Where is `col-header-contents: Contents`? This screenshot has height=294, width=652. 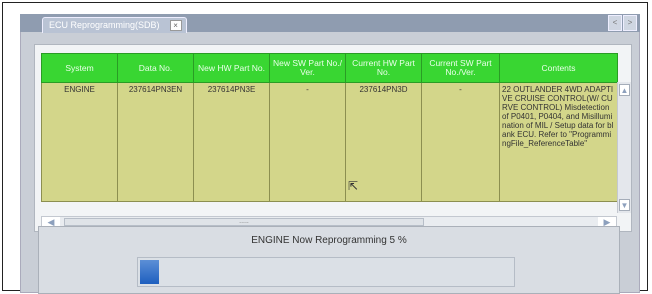 col-header-contents: Contents is located at coordinates (558, 68).